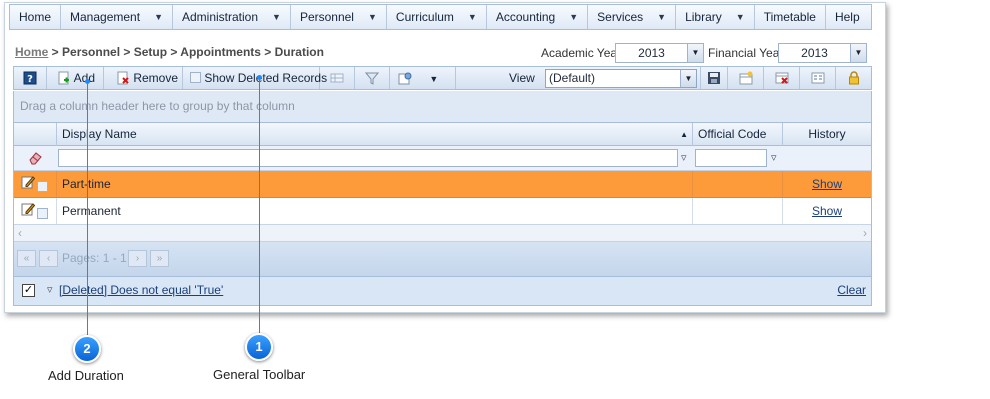 The width and height of the screenshot is (990, 399). What do you see at coordinates (790, 17) in the screenshot?
I see `menu-timetable: Timetable` at bounding box center [790, 17].